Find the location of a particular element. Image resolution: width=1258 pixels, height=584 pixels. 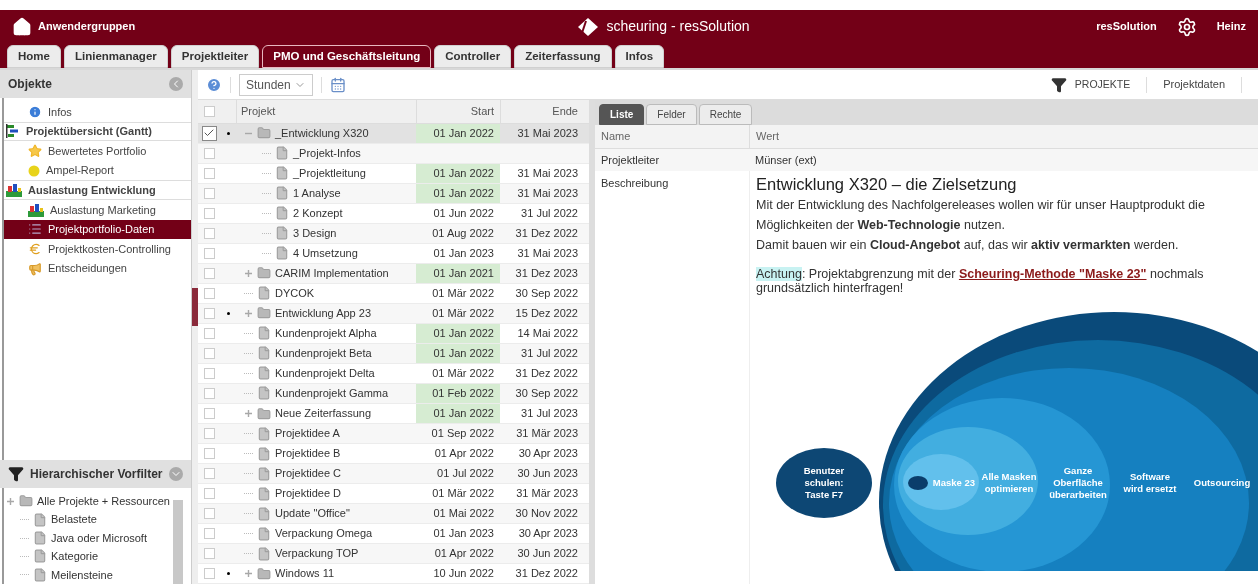

table-row: _Projekt-Infos is located at coordinates (393, 153).